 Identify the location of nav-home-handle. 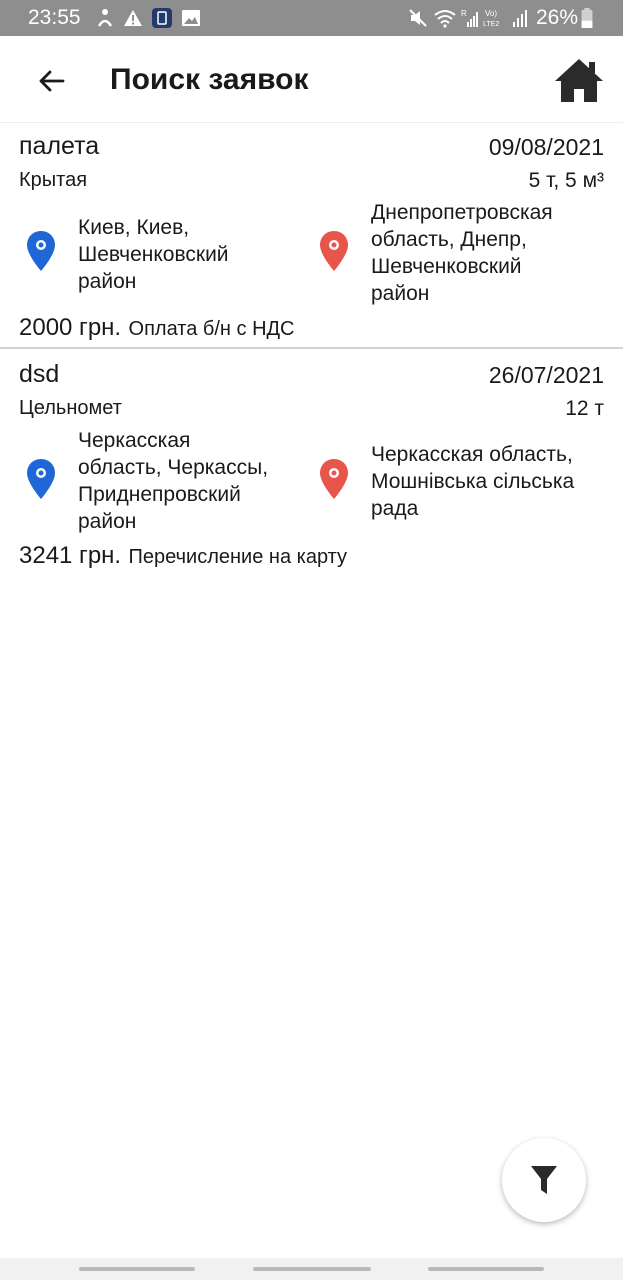
(312, 1269).